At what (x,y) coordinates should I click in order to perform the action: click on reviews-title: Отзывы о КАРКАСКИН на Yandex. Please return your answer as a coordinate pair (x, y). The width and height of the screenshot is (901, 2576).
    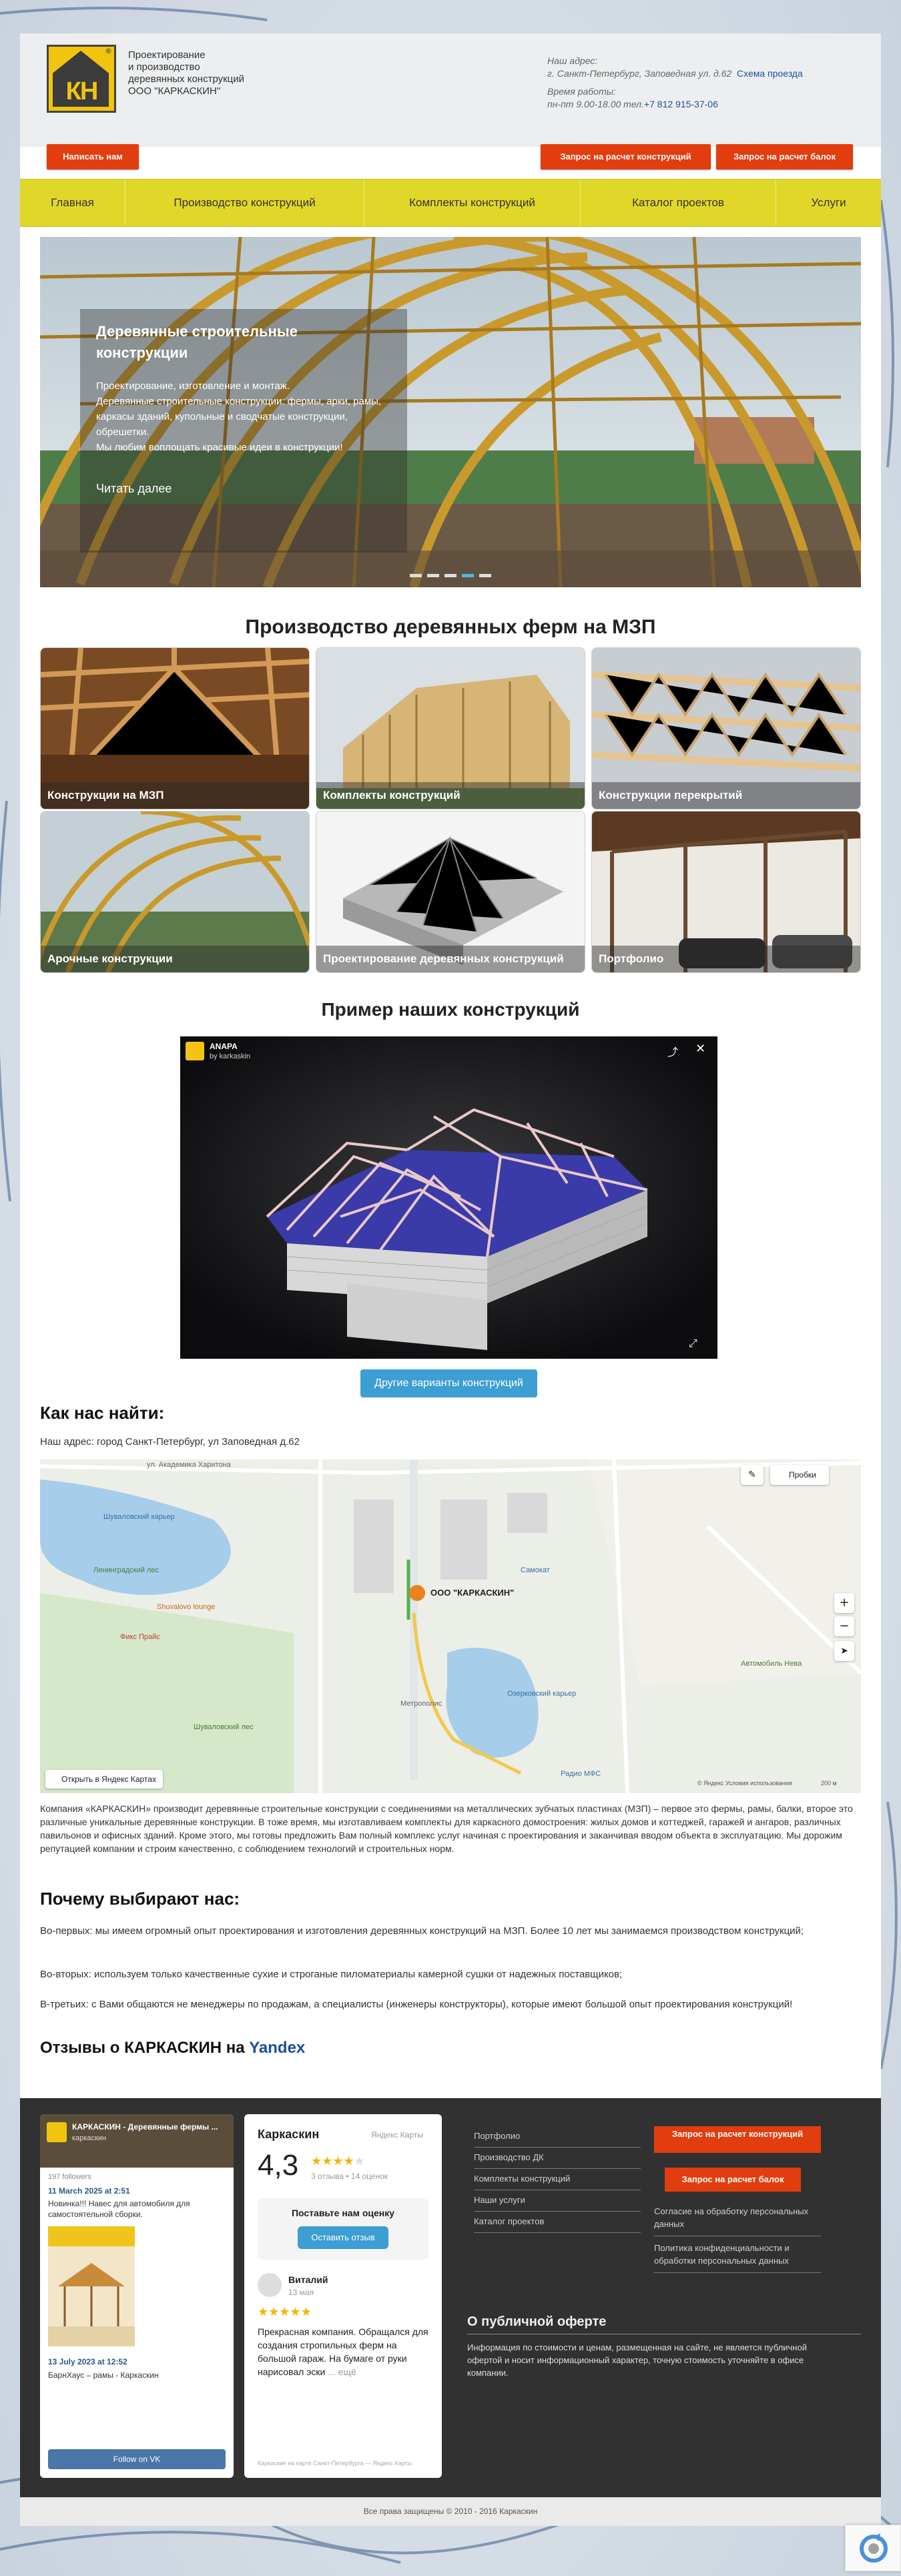
    Looking at the image, I should click on (173, 2048).